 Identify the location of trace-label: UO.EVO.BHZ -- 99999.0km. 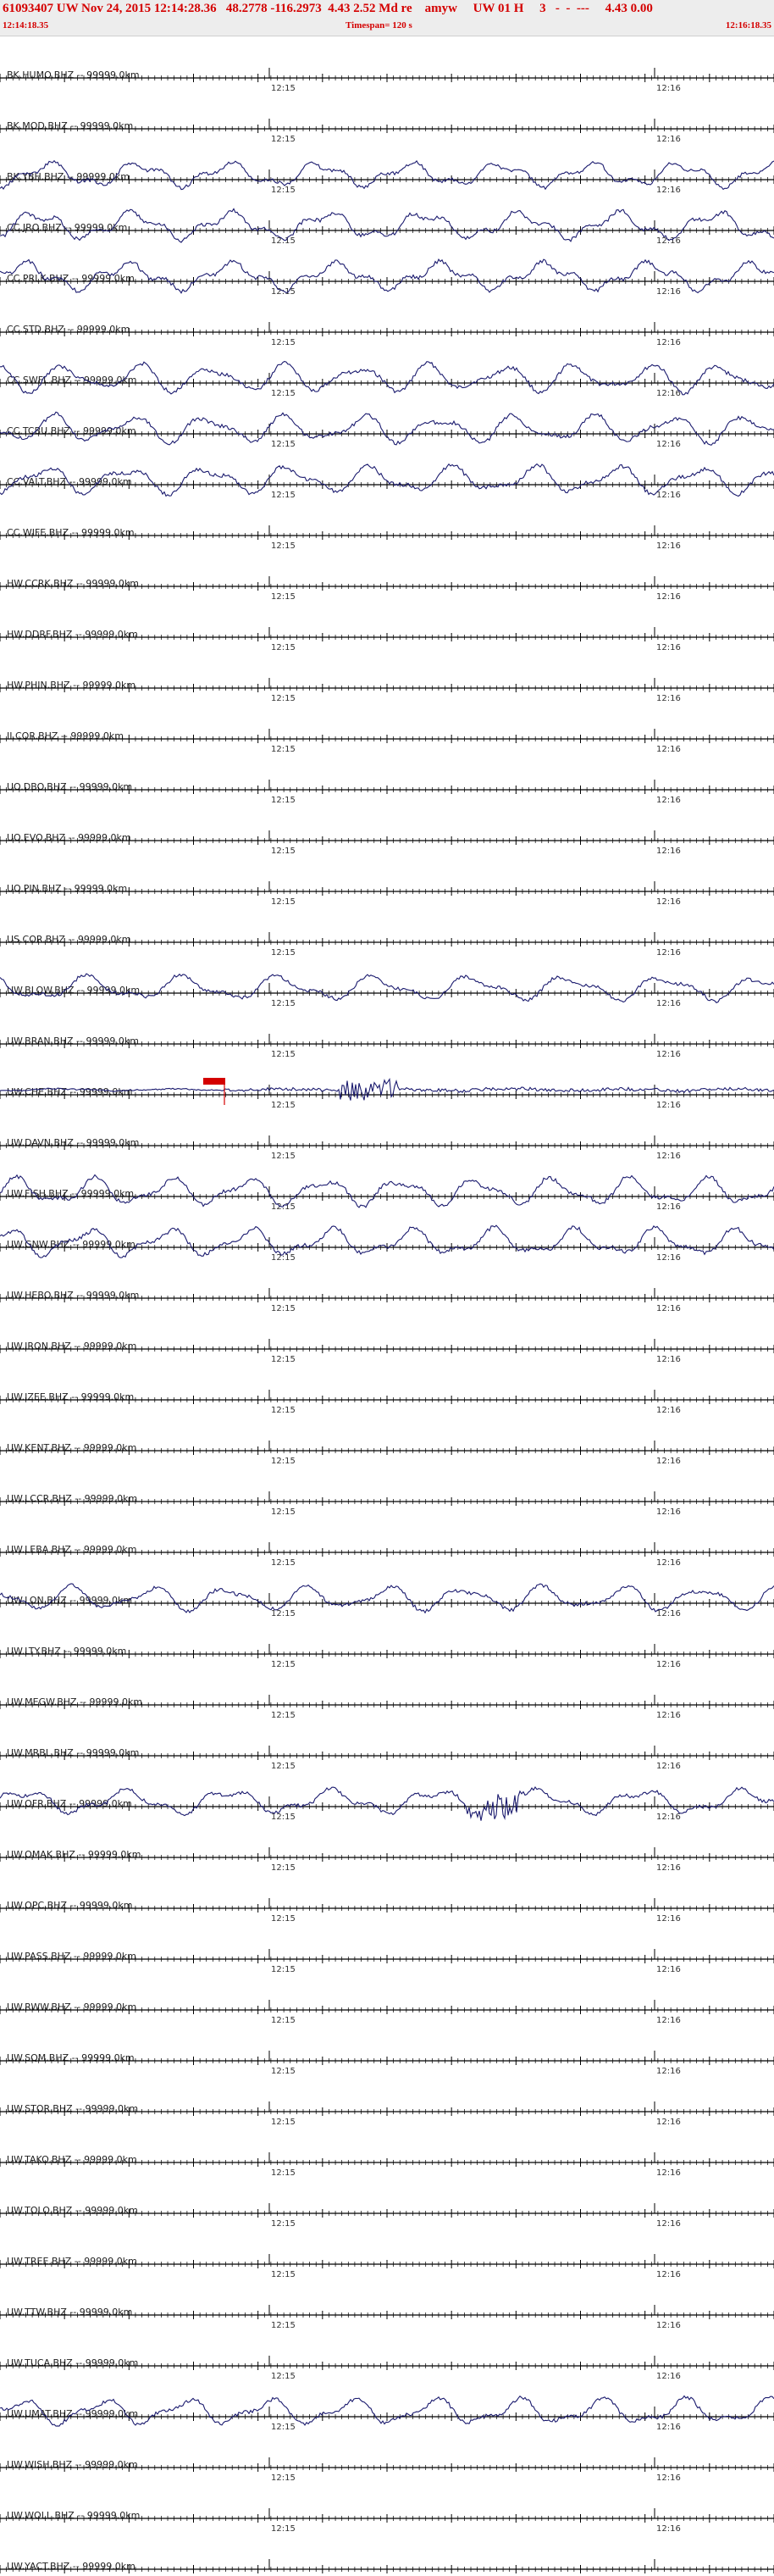
(69, 837).